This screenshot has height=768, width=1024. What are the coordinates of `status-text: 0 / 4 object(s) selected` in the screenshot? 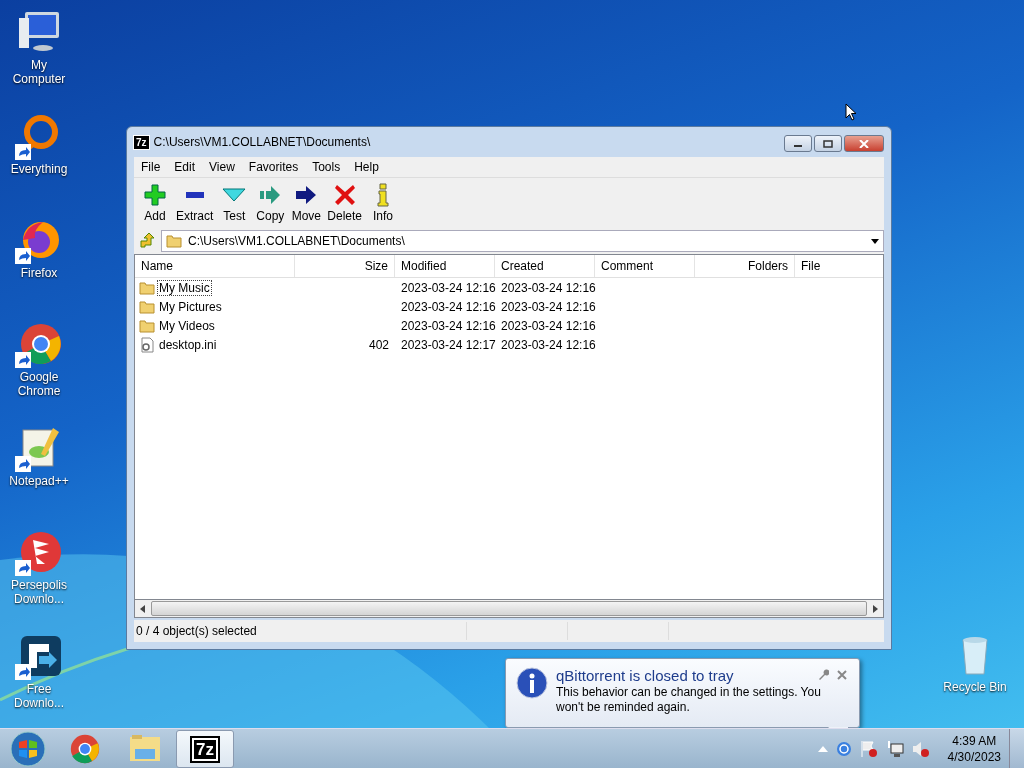 It's located at (196, 631).